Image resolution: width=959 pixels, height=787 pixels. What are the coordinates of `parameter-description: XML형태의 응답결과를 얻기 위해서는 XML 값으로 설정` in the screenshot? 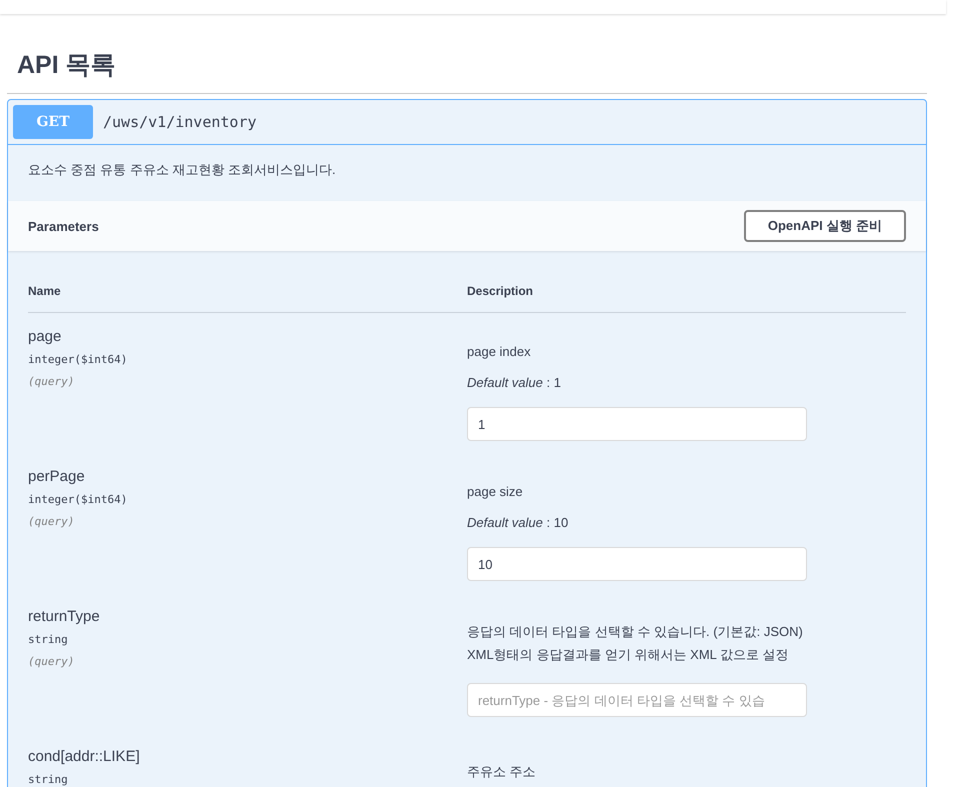 It's located at (628, 655).